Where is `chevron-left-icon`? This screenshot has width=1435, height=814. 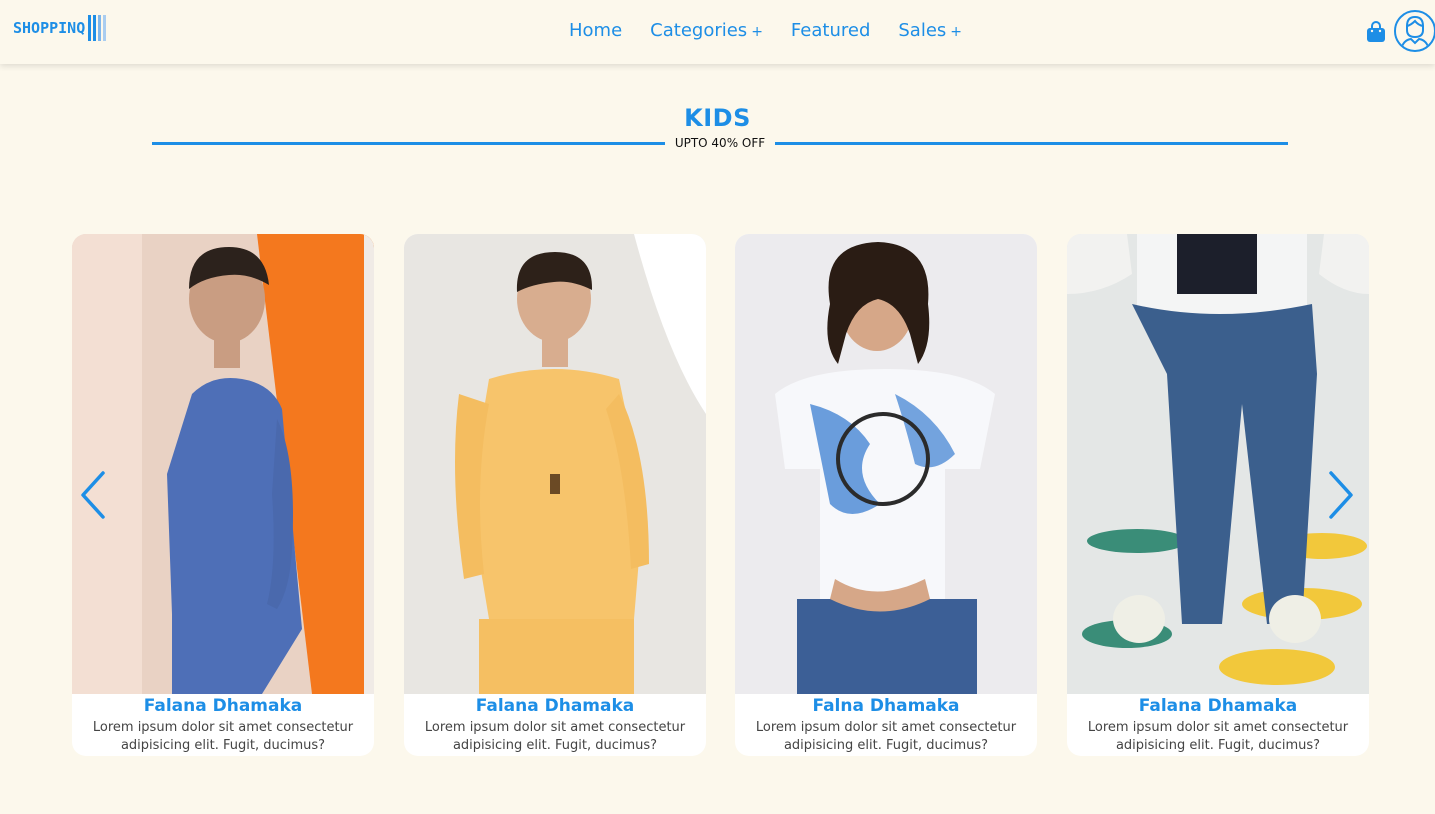 chevron-left-icon is located at coordinates (93, 495).